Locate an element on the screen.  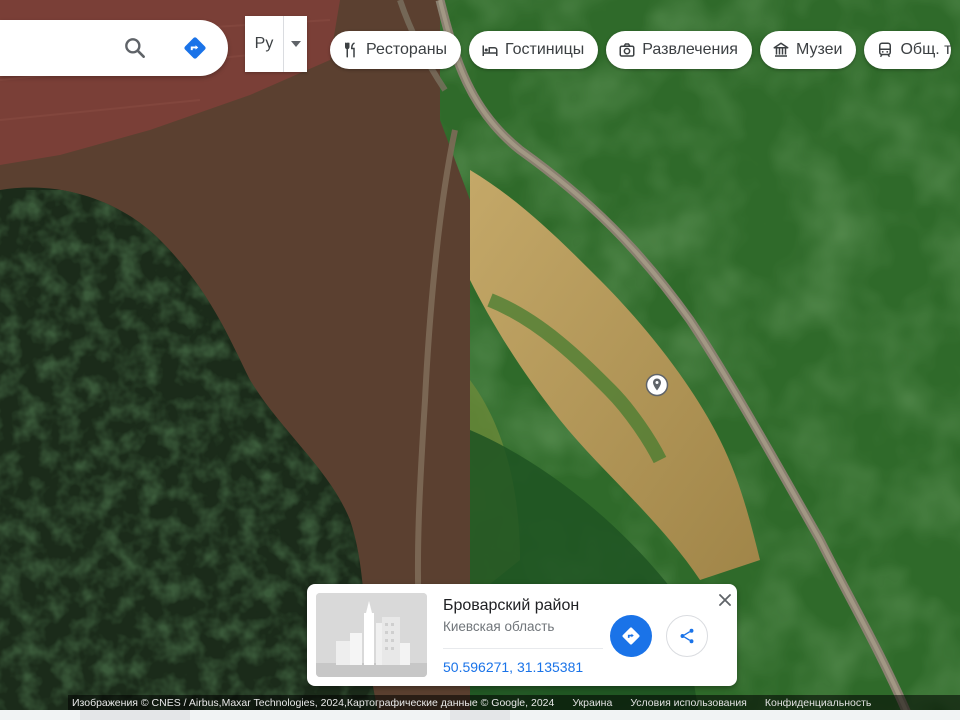
map-pin-icon is located at coordinates (657, 385).